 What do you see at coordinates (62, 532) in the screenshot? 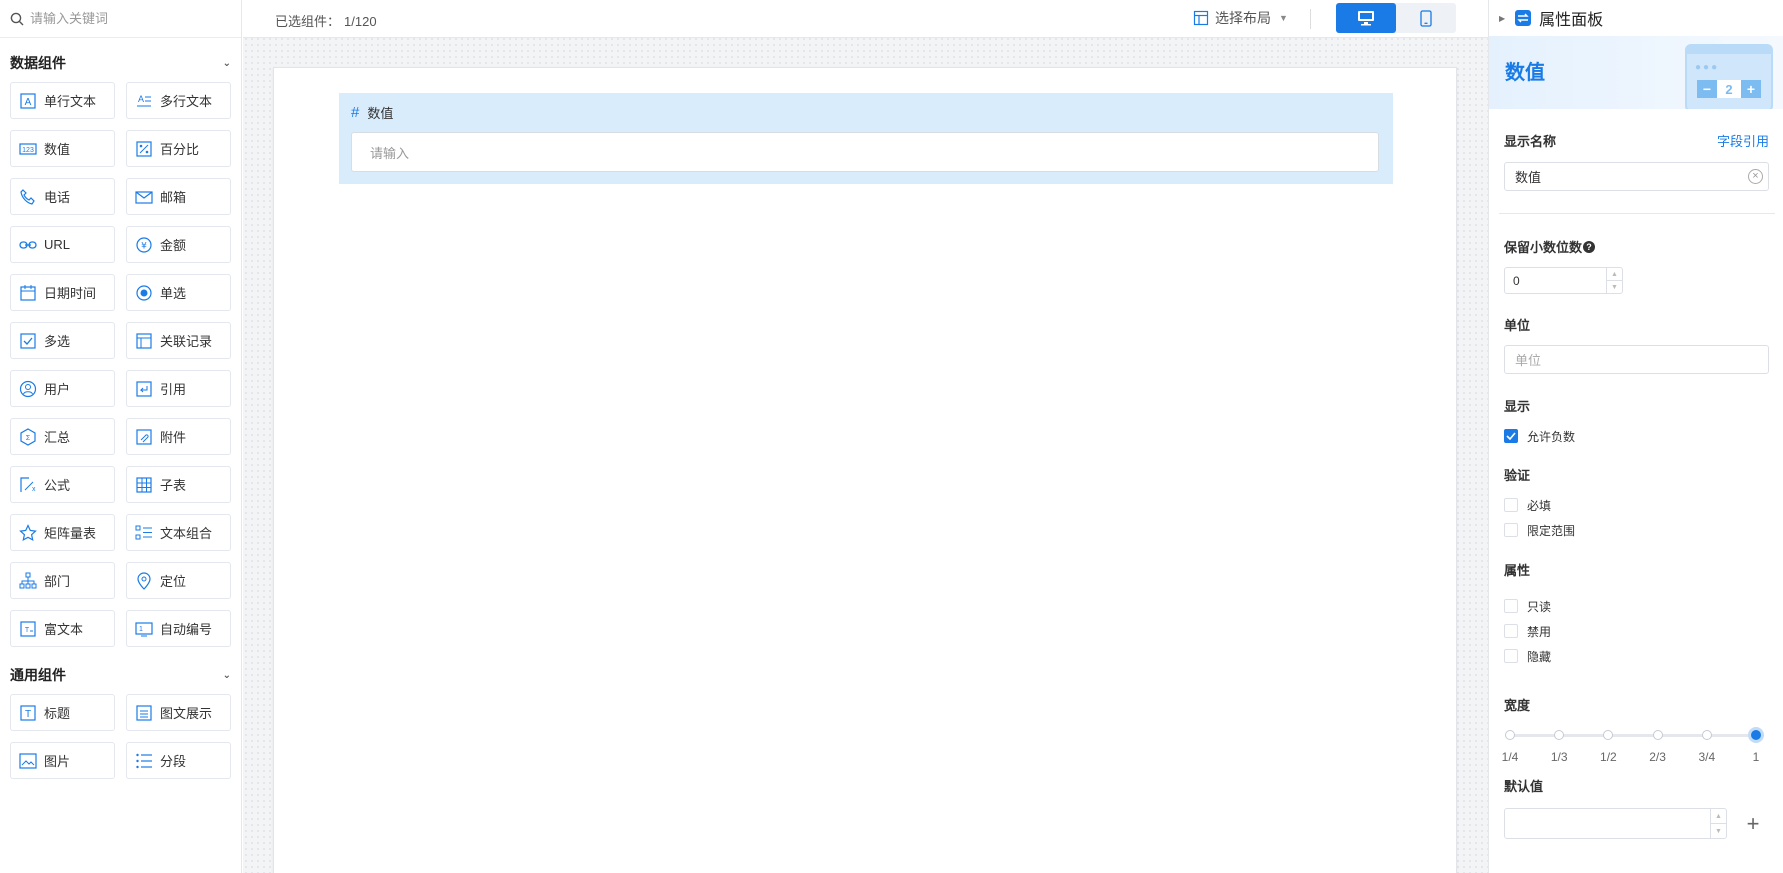
I see `component-star: 矩阵量表` at bounding box center [62, 532].